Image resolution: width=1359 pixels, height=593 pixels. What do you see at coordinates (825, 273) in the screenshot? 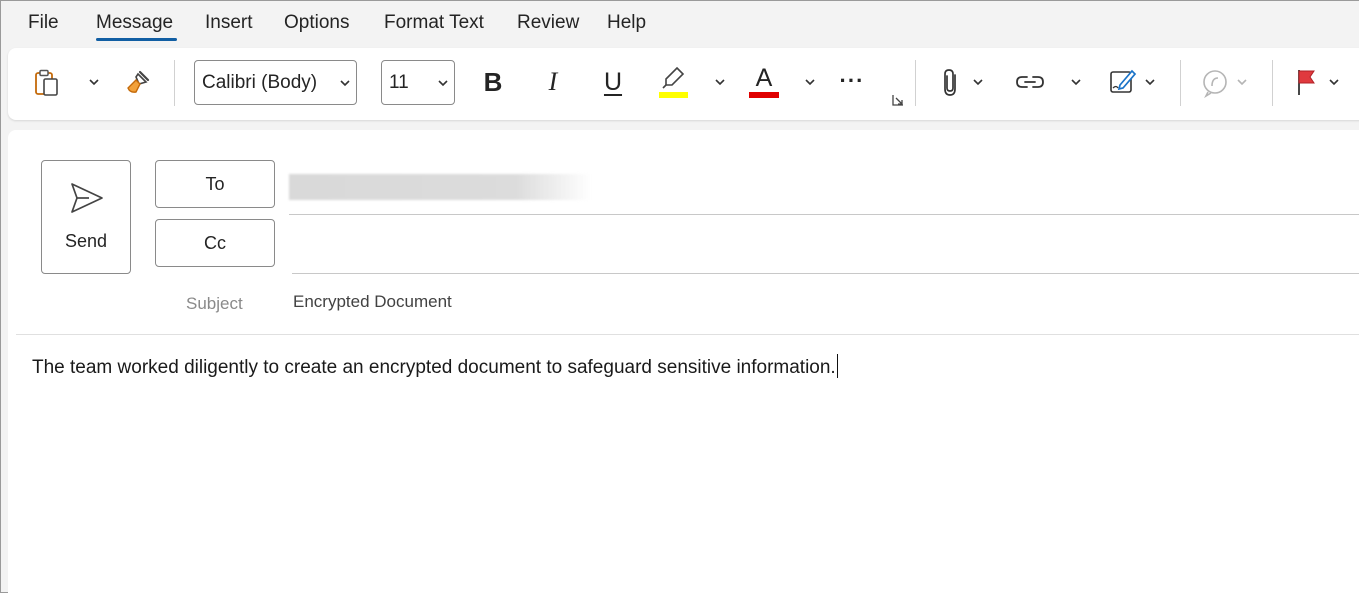
I see `cc-field-underline` at bounding box center [825, 273].